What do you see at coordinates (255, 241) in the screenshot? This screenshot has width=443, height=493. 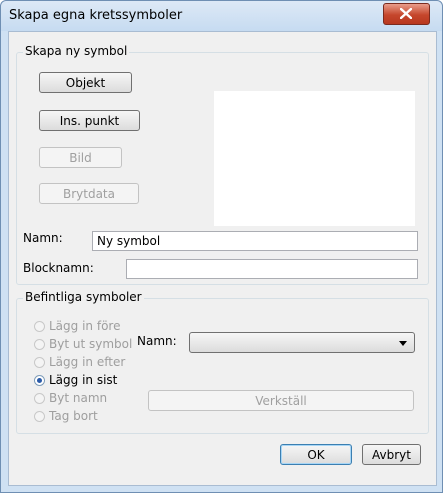 I see `name-field: Ny symbol` at bounding box center [255, 241].